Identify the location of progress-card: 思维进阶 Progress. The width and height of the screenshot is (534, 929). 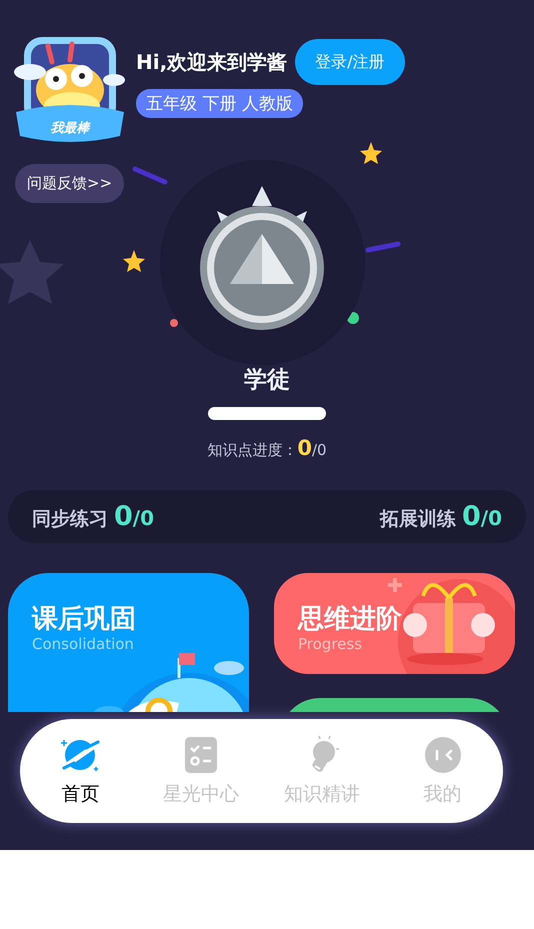
(394, 623).